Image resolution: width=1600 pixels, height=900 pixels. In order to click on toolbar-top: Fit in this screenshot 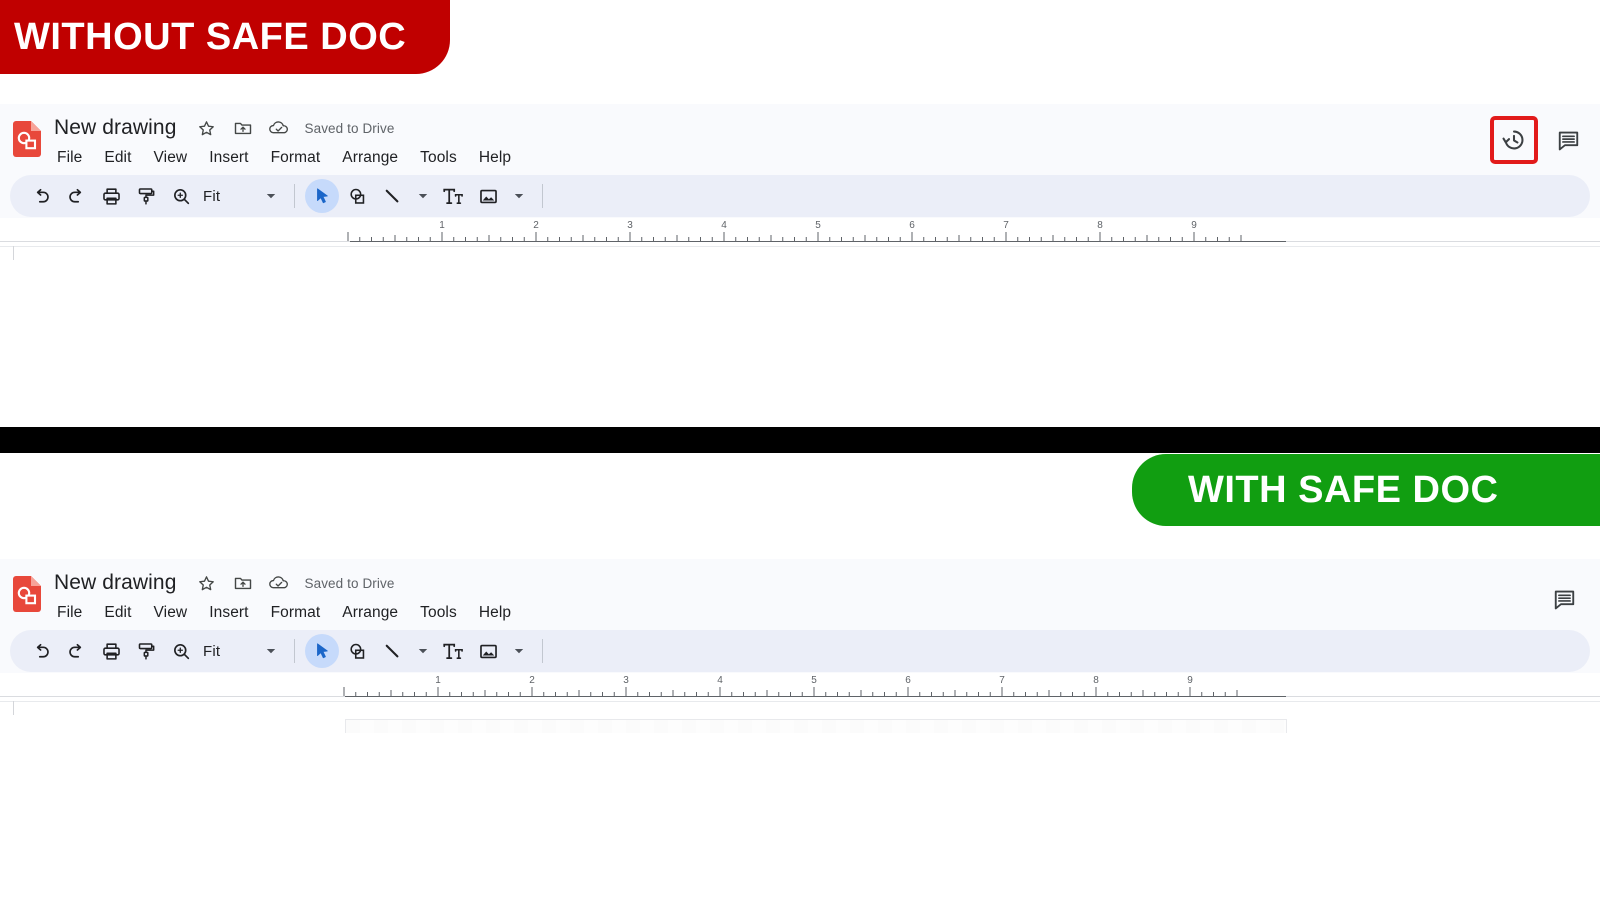, I will do `click(800, 196)`.